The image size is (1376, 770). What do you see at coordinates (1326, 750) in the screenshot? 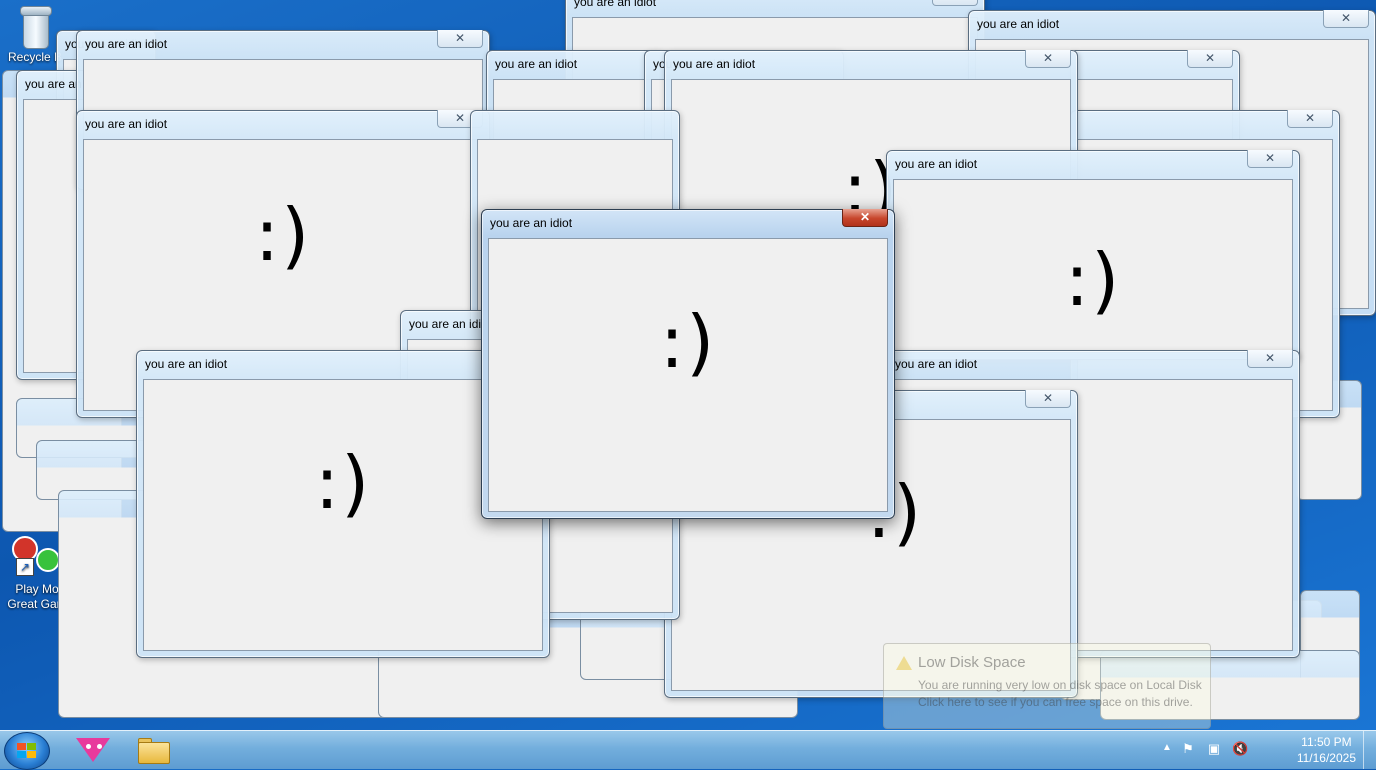
I see `taskbar-clock: 11:50 PM 11/16/2025` at bounding box center [1326, 750].